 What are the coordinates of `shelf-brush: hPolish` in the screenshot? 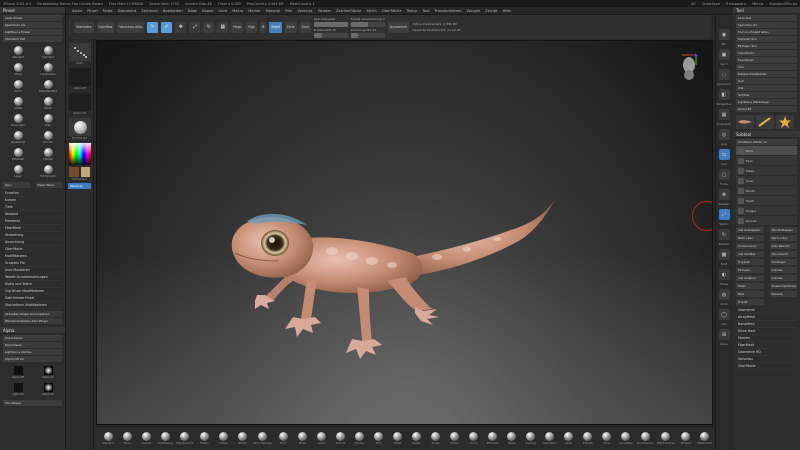 It's located at (242, 438).